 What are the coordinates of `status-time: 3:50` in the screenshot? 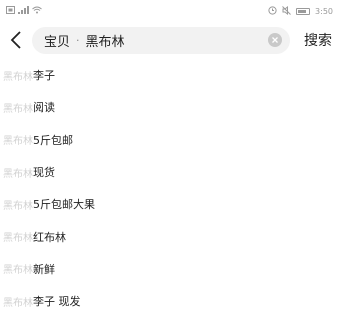 It's located at (324, 11).